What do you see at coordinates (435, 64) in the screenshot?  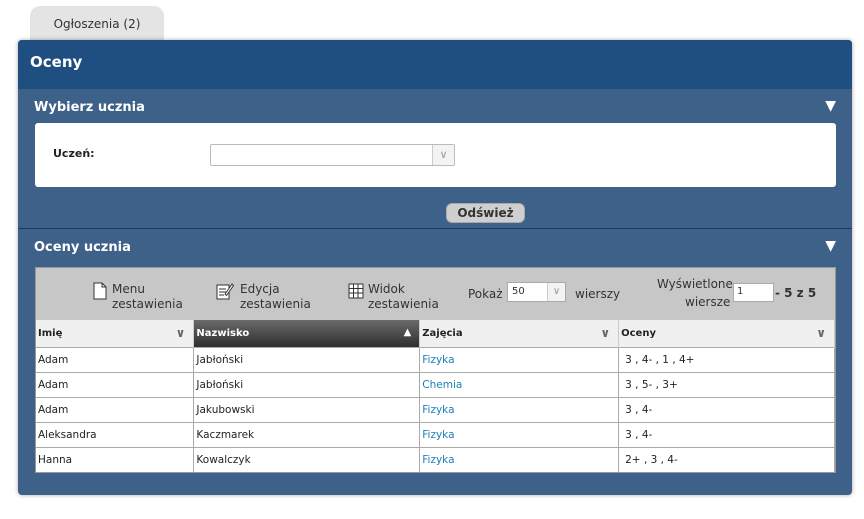 I see `panel-title: Oceny` at bounding box center [435, 64].